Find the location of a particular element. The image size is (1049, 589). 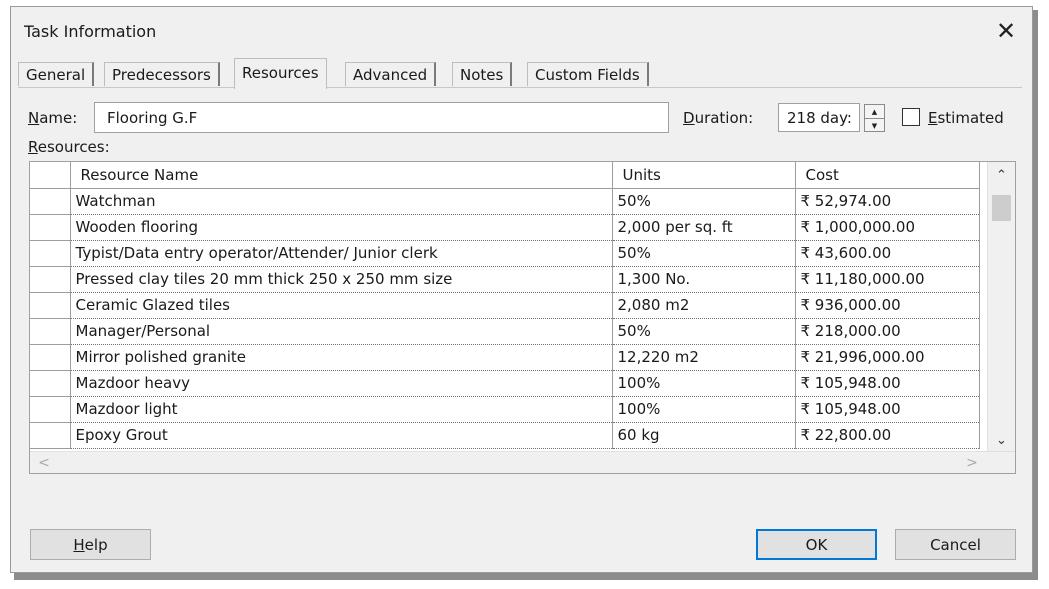

units-cell: 2,000 per sq. ft is located at coordinates (704, 227).